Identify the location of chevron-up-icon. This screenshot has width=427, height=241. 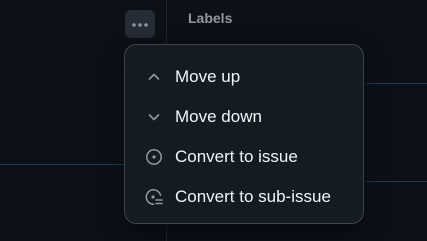
(154, 77).